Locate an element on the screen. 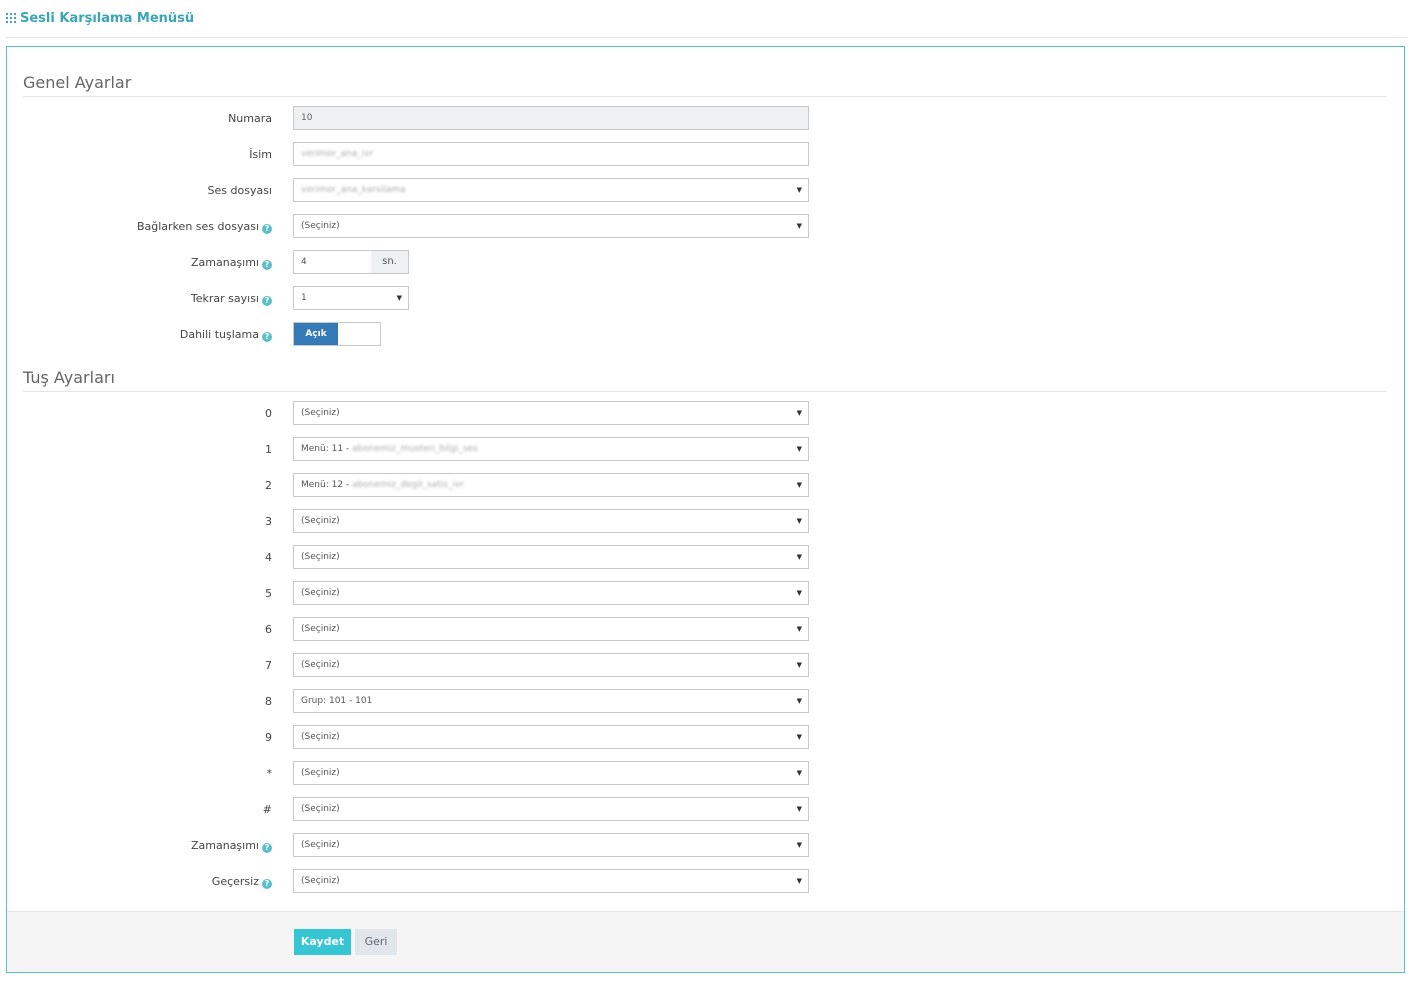 The width and height of the screenshot is (1415, 981). key-row: * (Seçiniz) ▼ is located at coordinates (507, 773).